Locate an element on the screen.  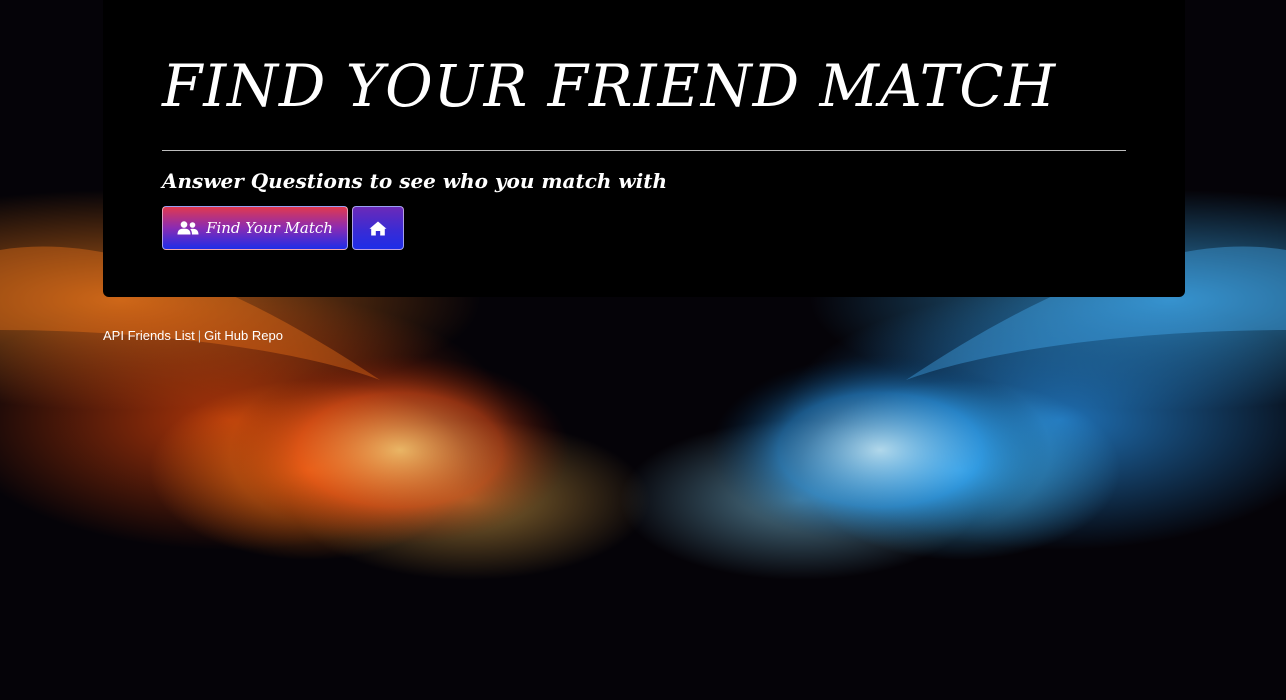
divider is located at coordinates (644, 150).